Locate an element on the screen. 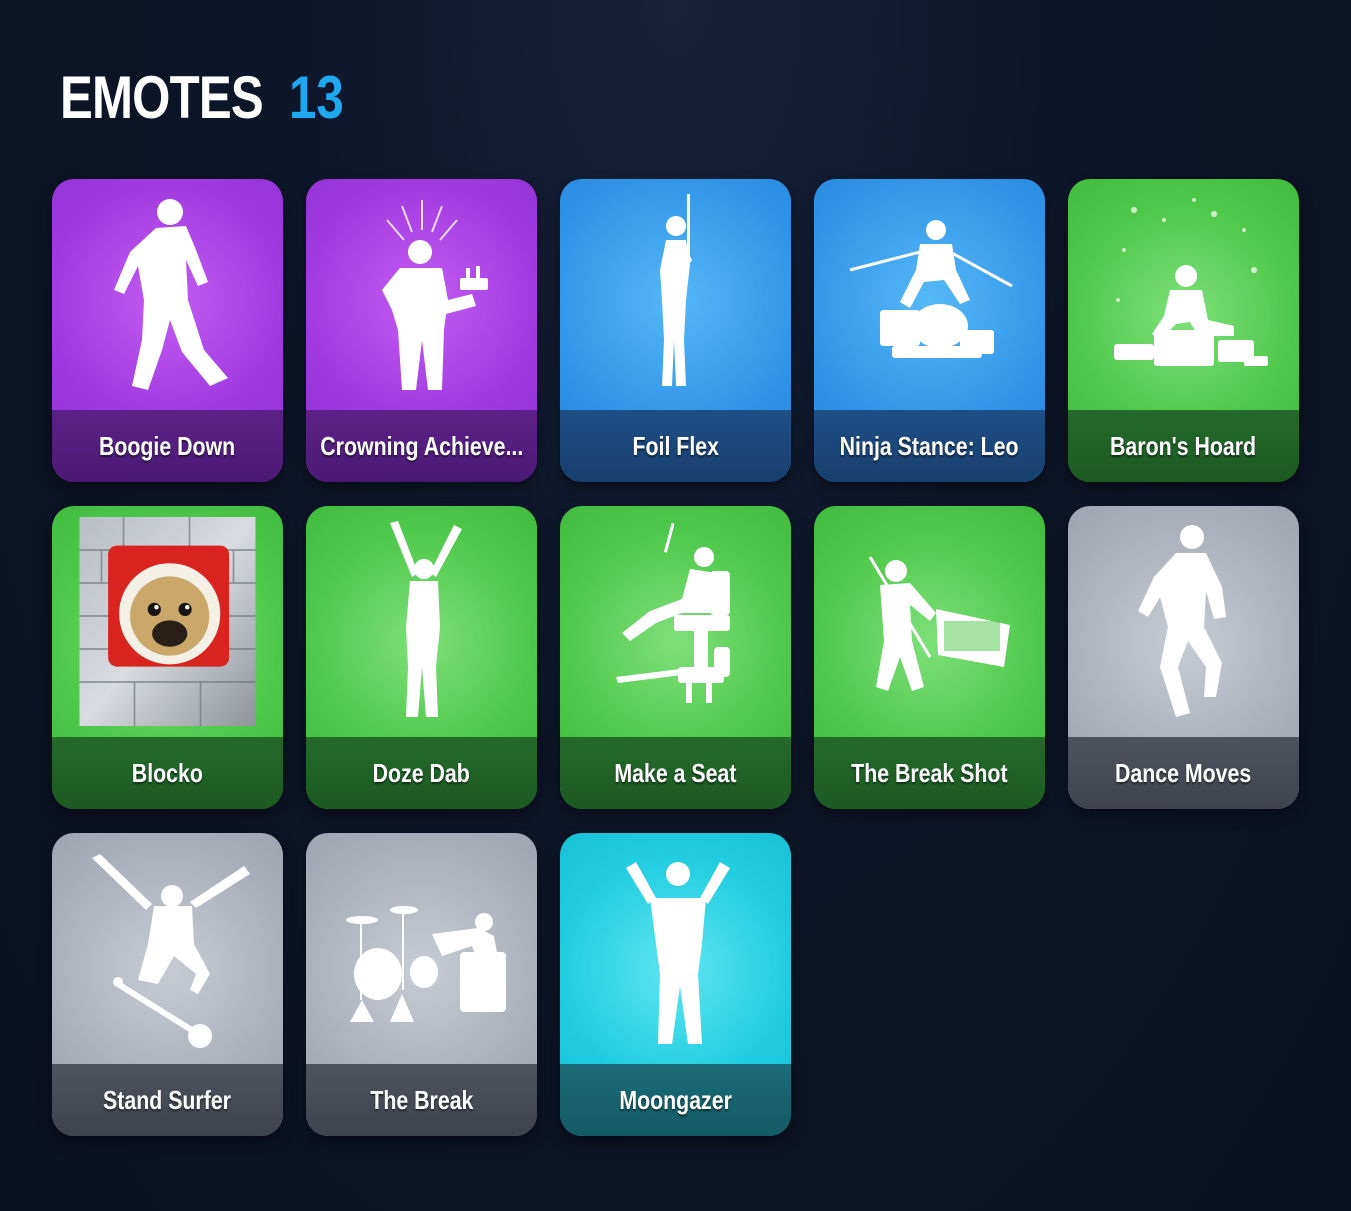 This screenshot has width=1351, height=1211. drum-kit-figure-icon is located at coordinates (421, 948).